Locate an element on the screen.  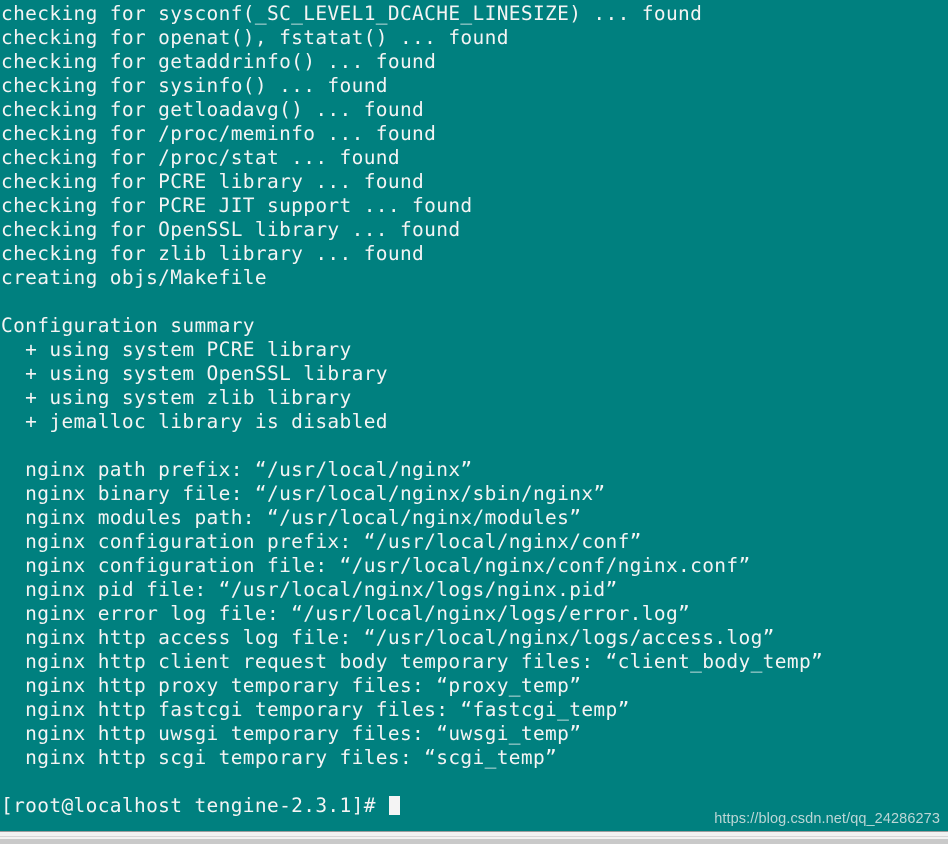
terminal-line: checking for OpenSSL library ... found is located at coordinates (231, 229).